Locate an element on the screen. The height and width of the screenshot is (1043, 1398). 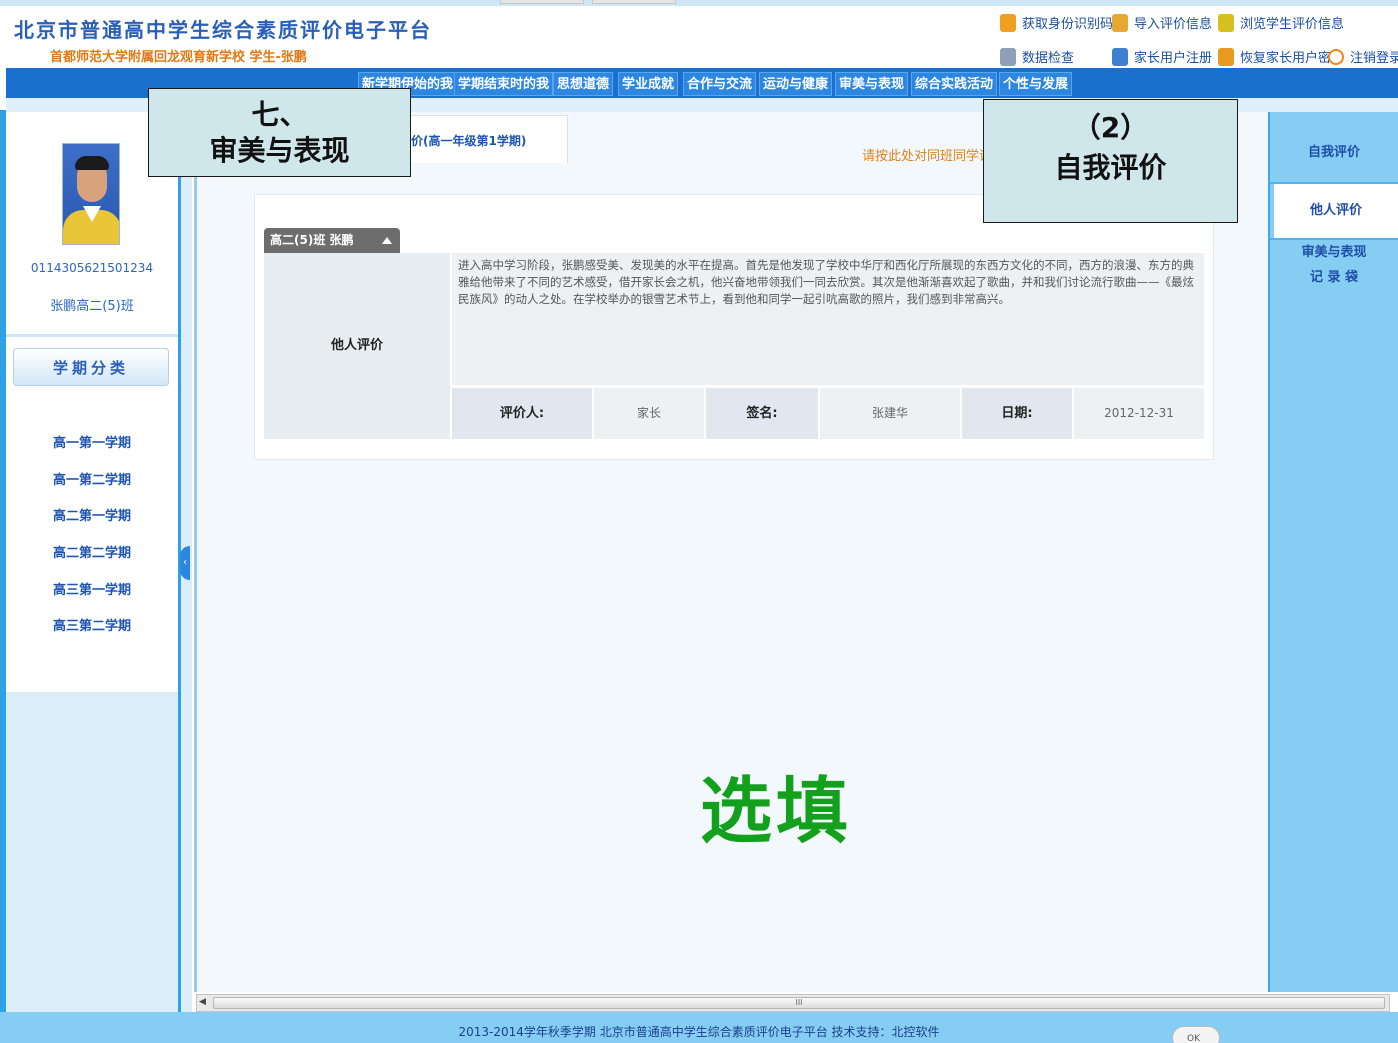
right-menu-separator is located at coordinates (1334, 239).